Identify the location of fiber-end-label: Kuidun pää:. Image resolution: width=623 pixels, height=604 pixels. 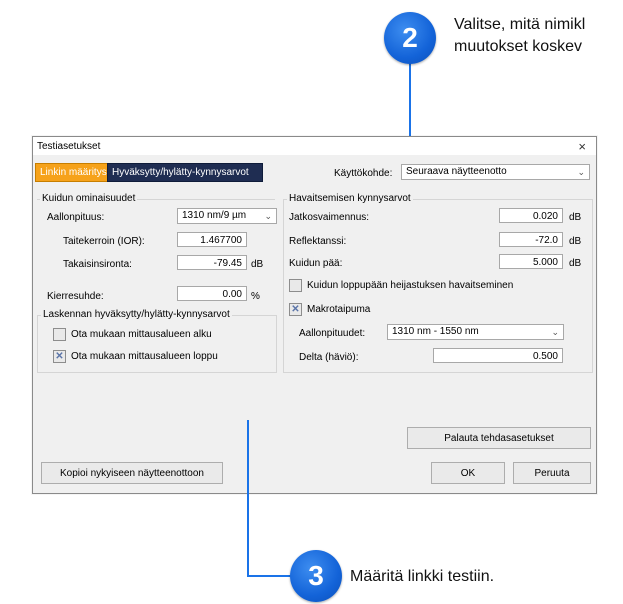
(316, 263).